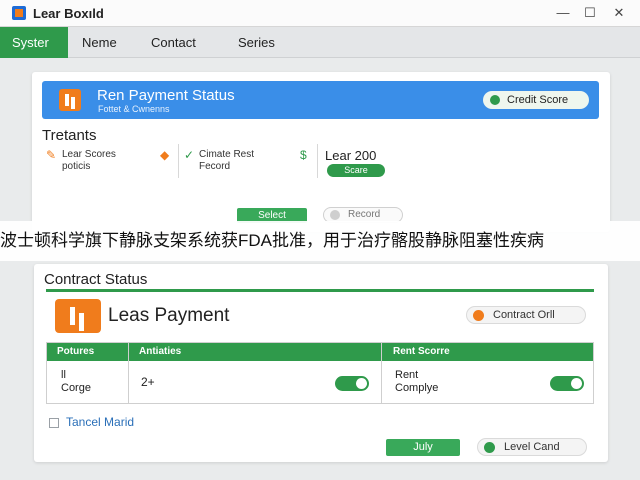 The height and width of the screenshot is (480, 640). I want to click on section-divider, so click(320, 290).